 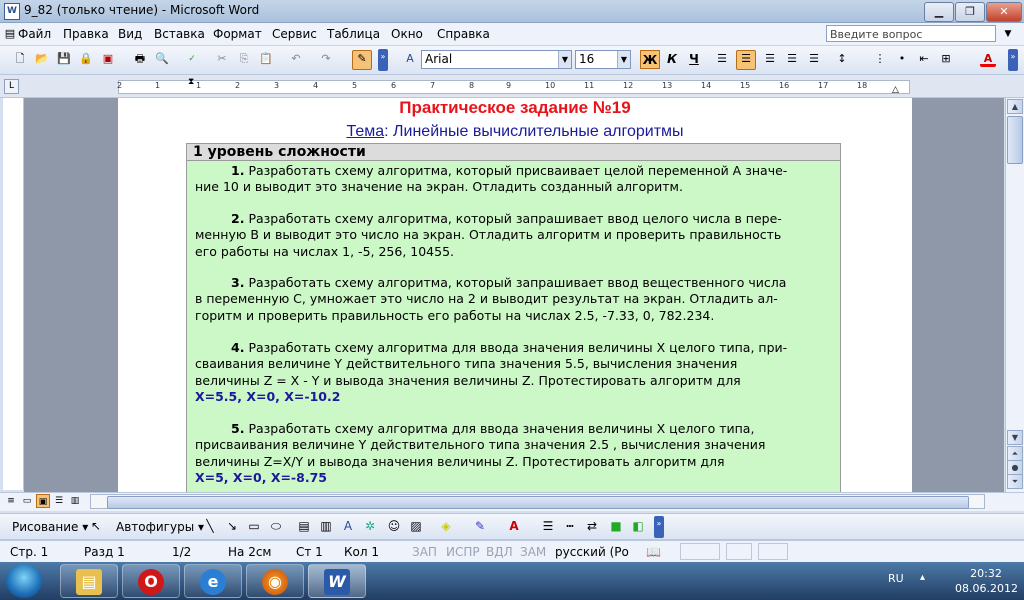 I want to click on status-ext: ВДЛ, so click(x=499, y=552).